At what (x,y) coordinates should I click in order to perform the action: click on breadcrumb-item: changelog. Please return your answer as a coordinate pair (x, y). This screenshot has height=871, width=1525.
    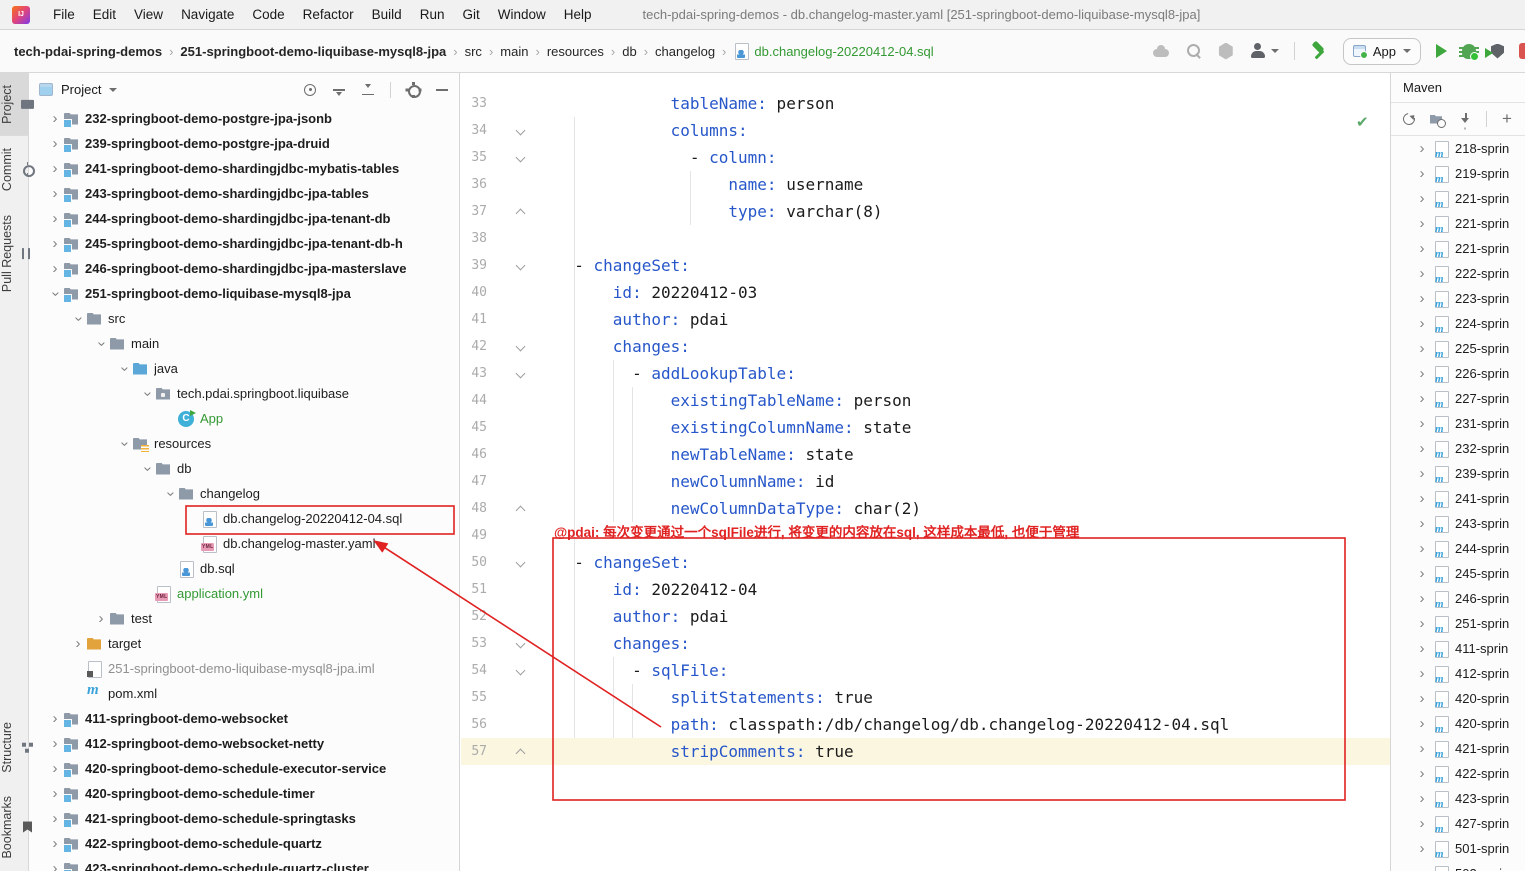
    Looking at the image, I should click on (694, 51).